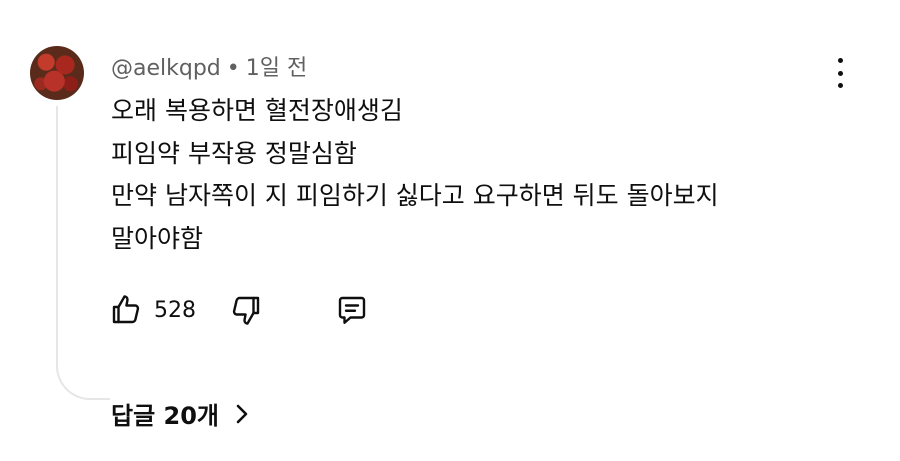 Image resolution: width=900 pixels, height=461 pixels. I want to click on replies-toggle: 답글 20개, so click(181, 413).